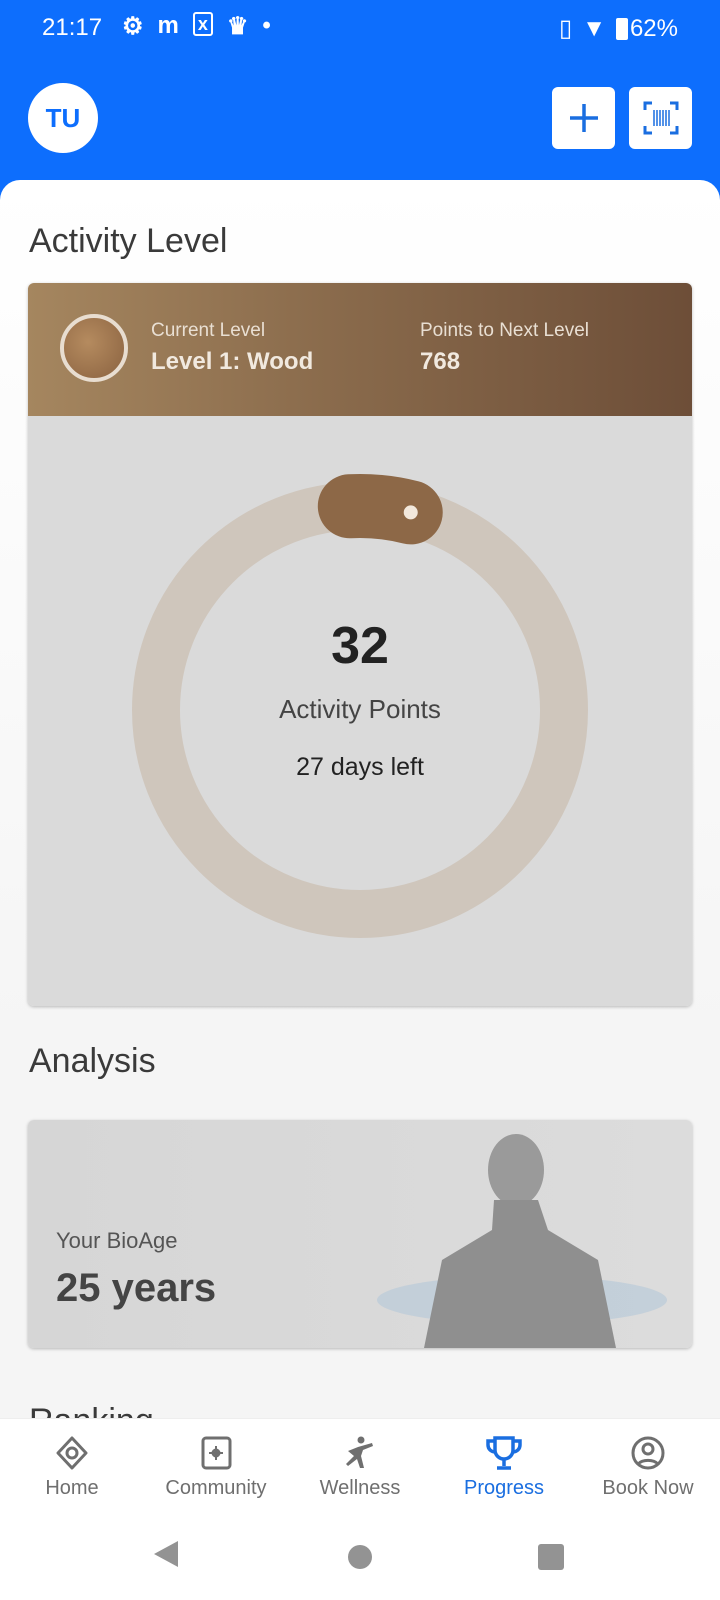 Image resolution: width=720 pixels, height=1600 pixels. What do you see at coordinates (237, 26) in the screenshot?
I see `crown-icon: ♛` at bounding box center [237, 26].